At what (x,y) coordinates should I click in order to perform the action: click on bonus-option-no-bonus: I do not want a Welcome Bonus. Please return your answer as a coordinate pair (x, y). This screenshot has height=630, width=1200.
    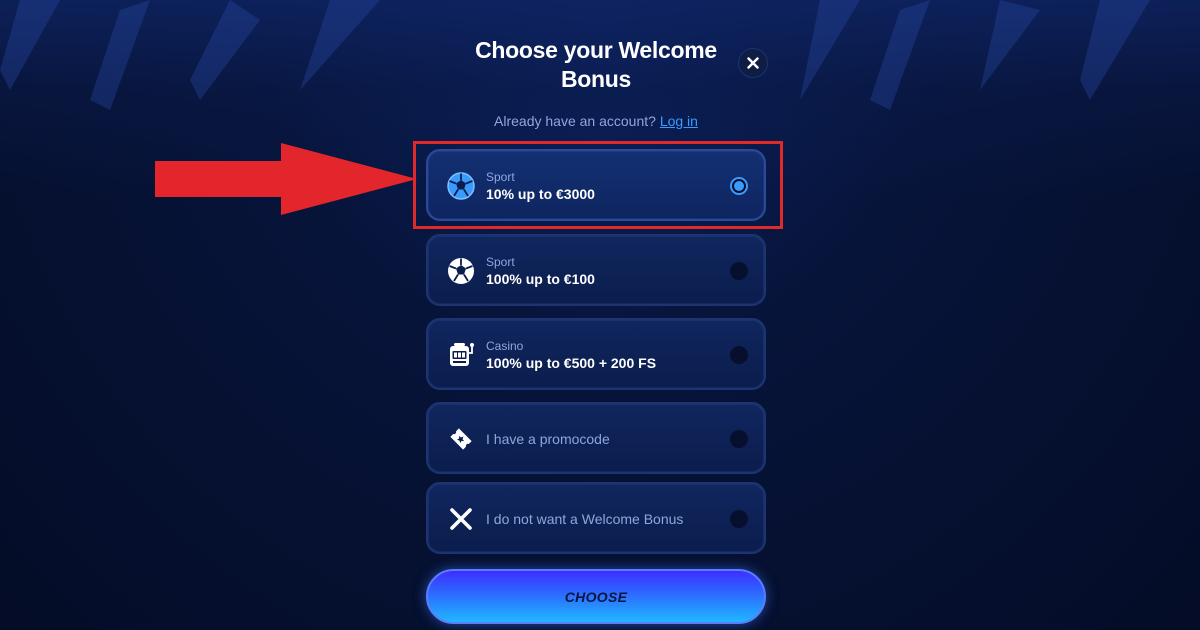
    Looking at the image, I should click on (596, 518).